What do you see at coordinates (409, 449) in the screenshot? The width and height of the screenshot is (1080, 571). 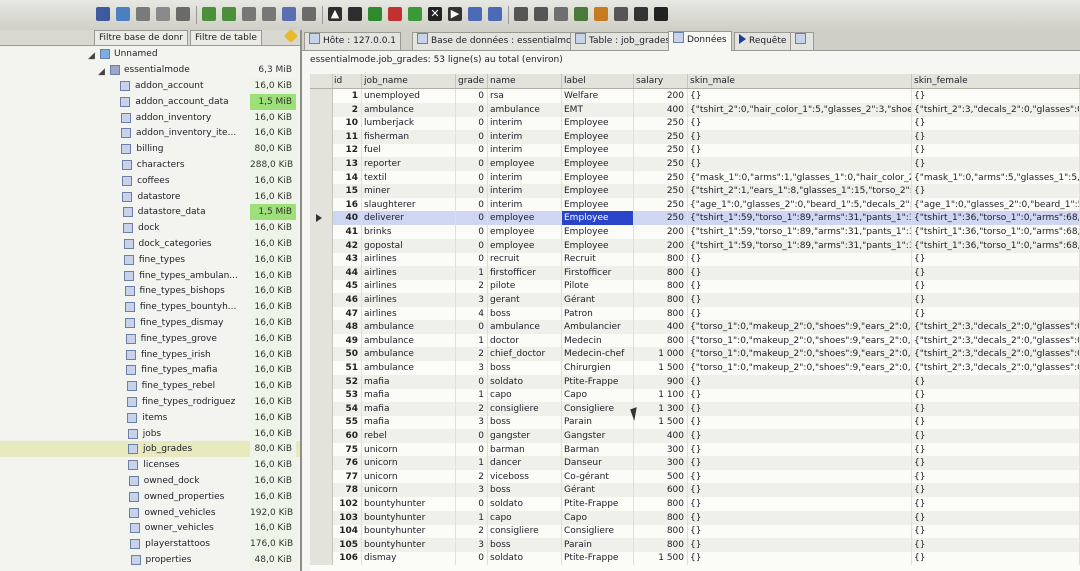 I see `cell-job_name: unicorn` at bounding box center [409, 449].